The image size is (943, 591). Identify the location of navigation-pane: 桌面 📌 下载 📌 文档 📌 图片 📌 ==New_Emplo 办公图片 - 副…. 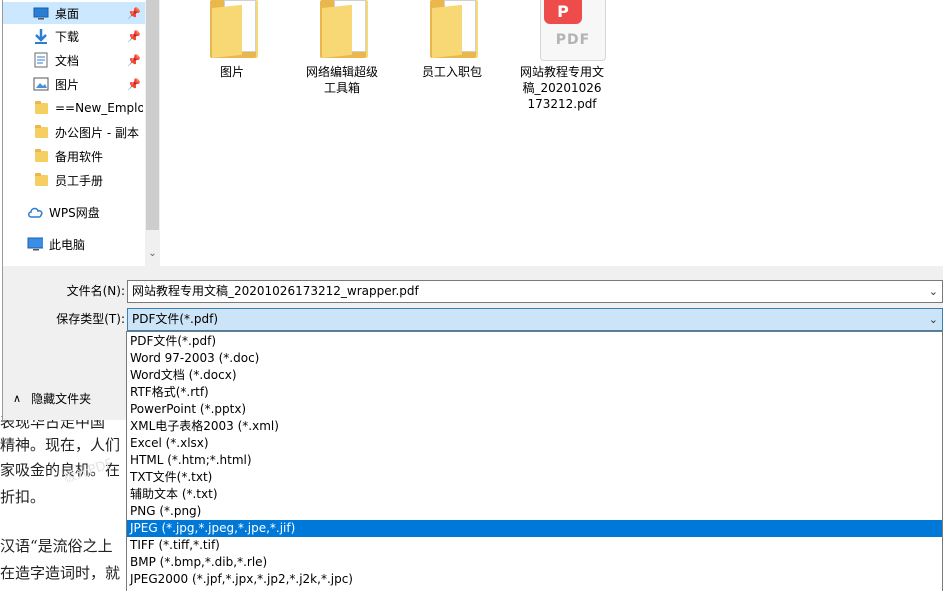
(74, 133).